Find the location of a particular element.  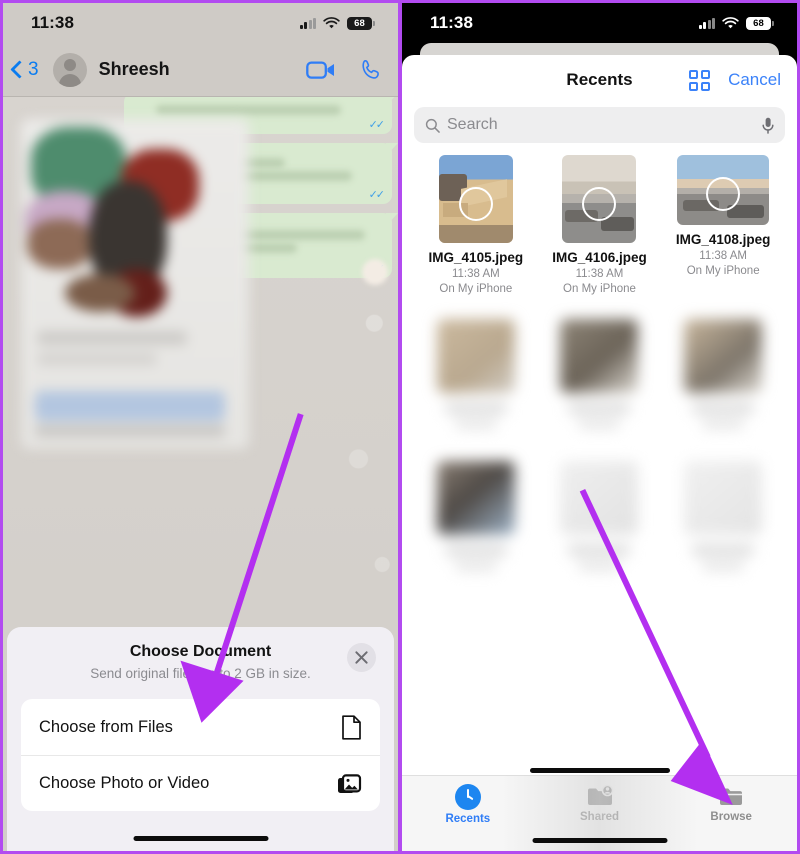

redacted-message-text is located at coordinates (248, 110).